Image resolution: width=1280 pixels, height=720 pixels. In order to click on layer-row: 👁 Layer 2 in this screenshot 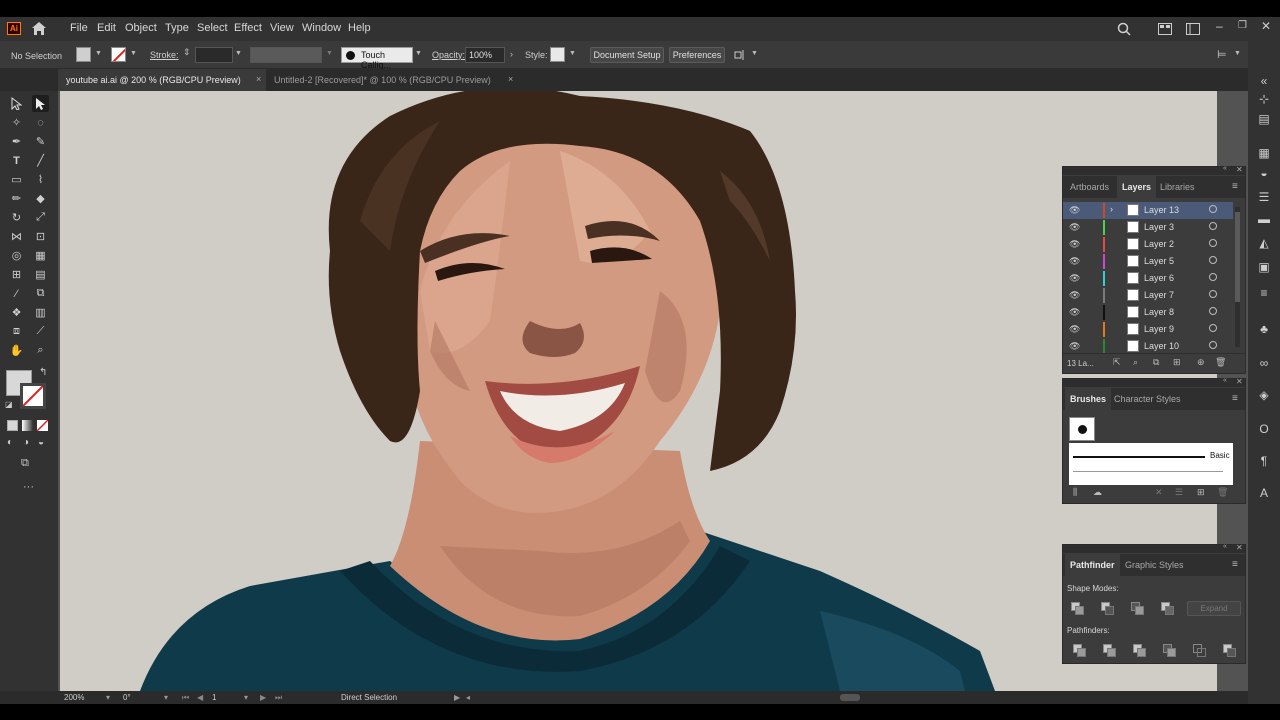, I will do `click(1148, 244)`.